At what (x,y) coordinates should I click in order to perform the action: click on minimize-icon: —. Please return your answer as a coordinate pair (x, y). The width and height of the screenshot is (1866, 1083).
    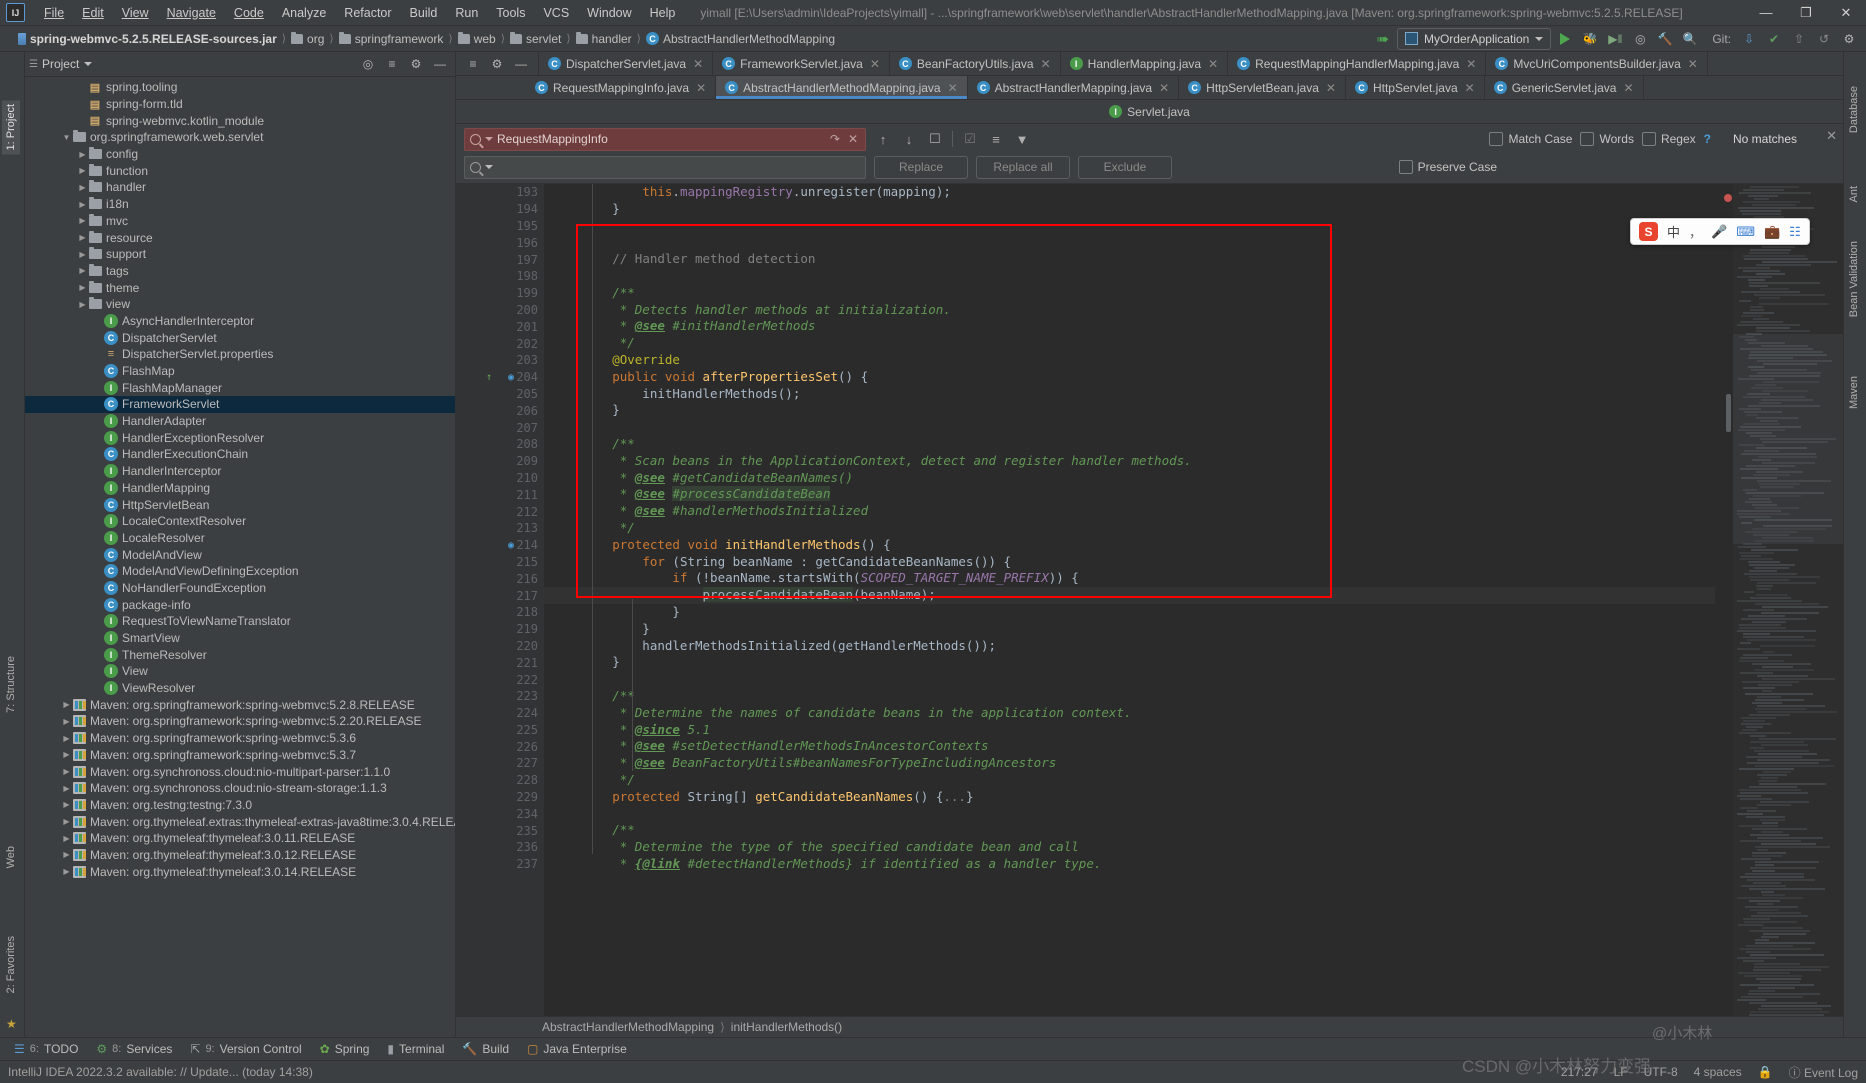
    Looking at the image, I should click on (1766, 13).